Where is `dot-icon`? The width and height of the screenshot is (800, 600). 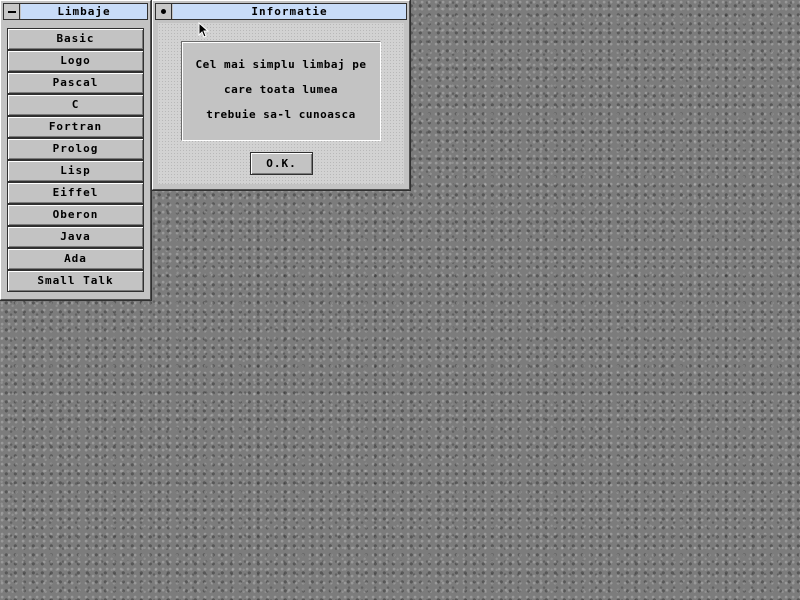 dot-icon is located at coordinates (164, 11).